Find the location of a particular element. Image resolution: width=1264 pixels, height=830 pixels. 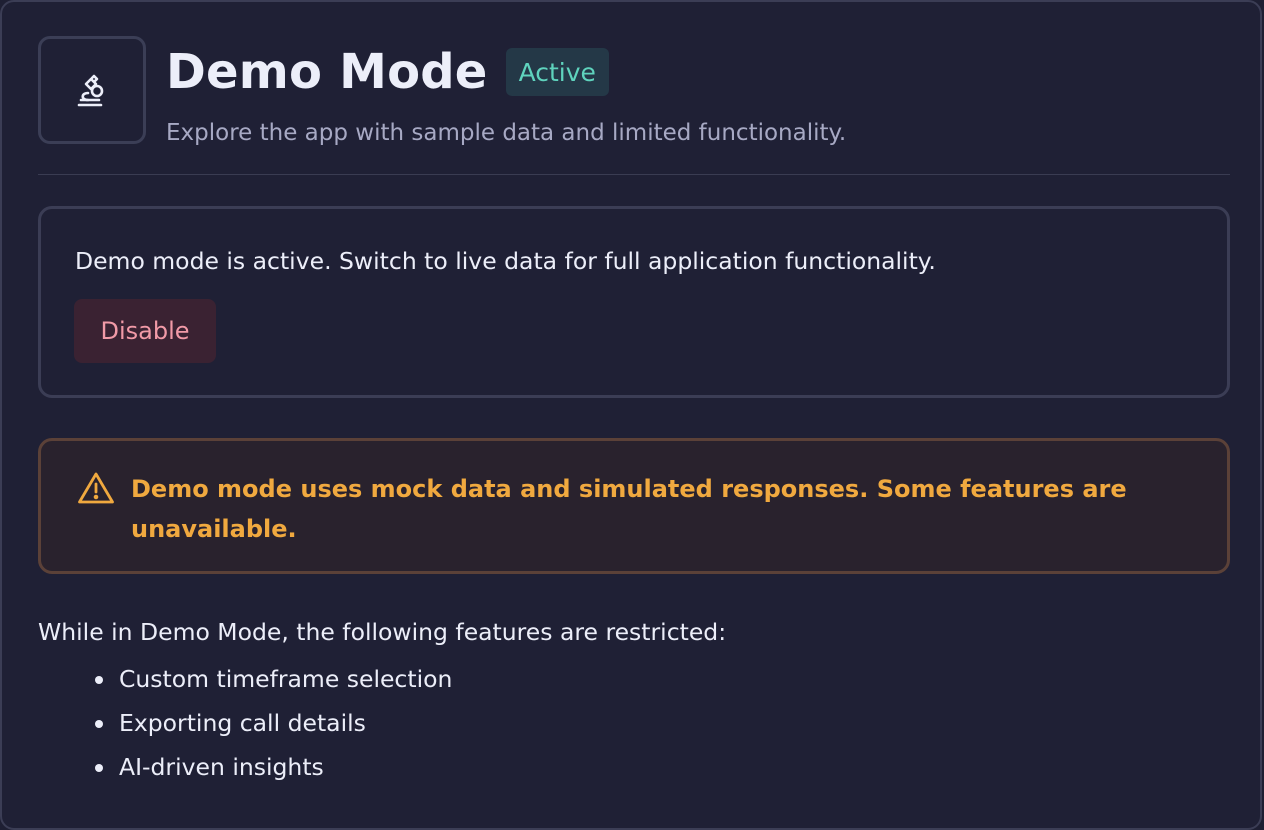

title-row: Demo Mode Active is located at coordinates (387, 72).